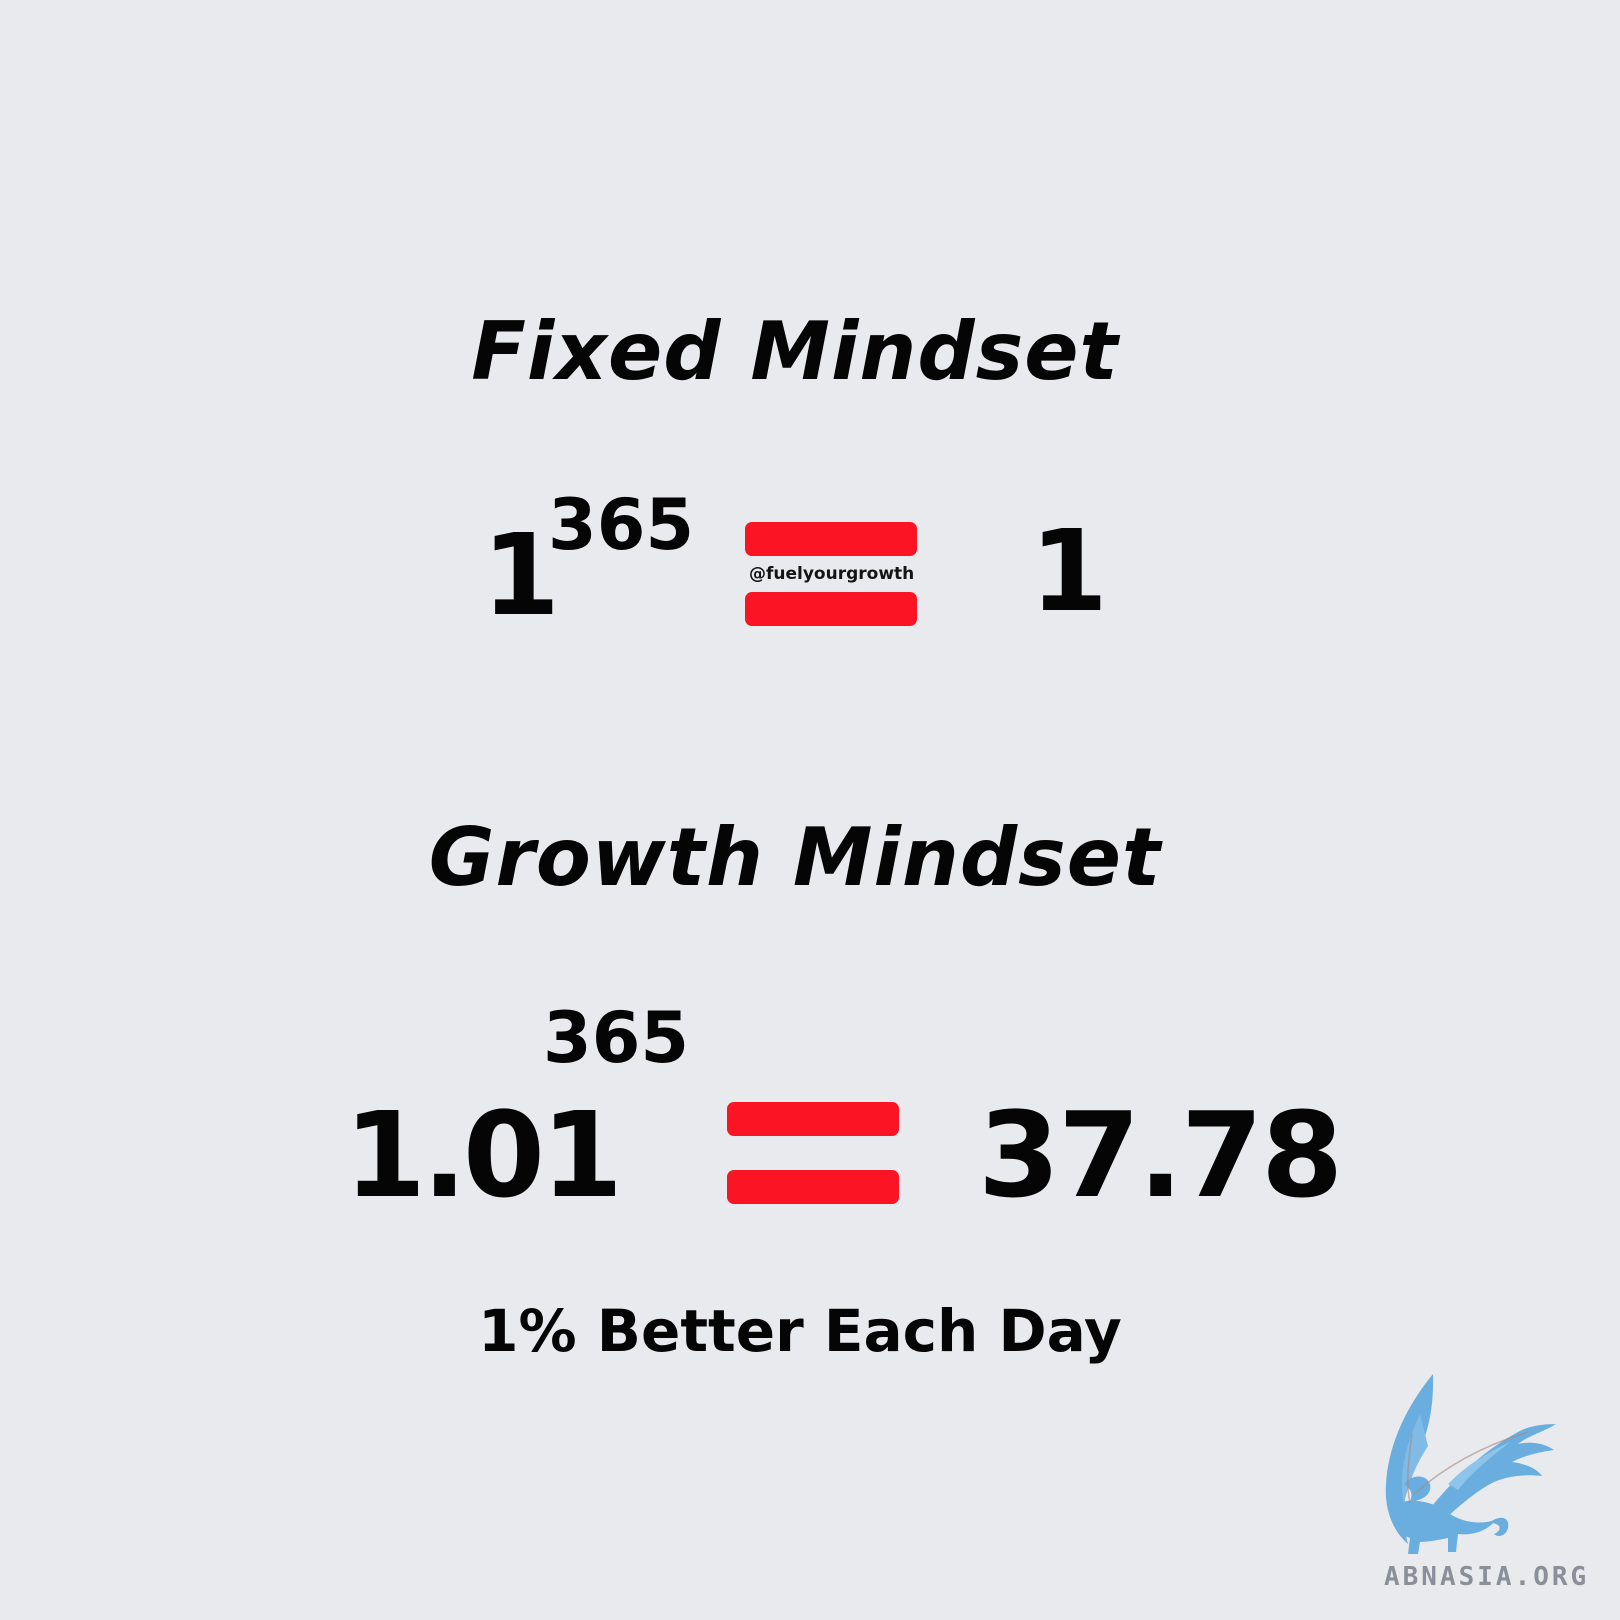 This screenshot has height=1620, width=1620. What do you see at coordinates (621, 525) in the screenshot?
I see `fixed-exponent: 365` at bounding box center [621, 525].